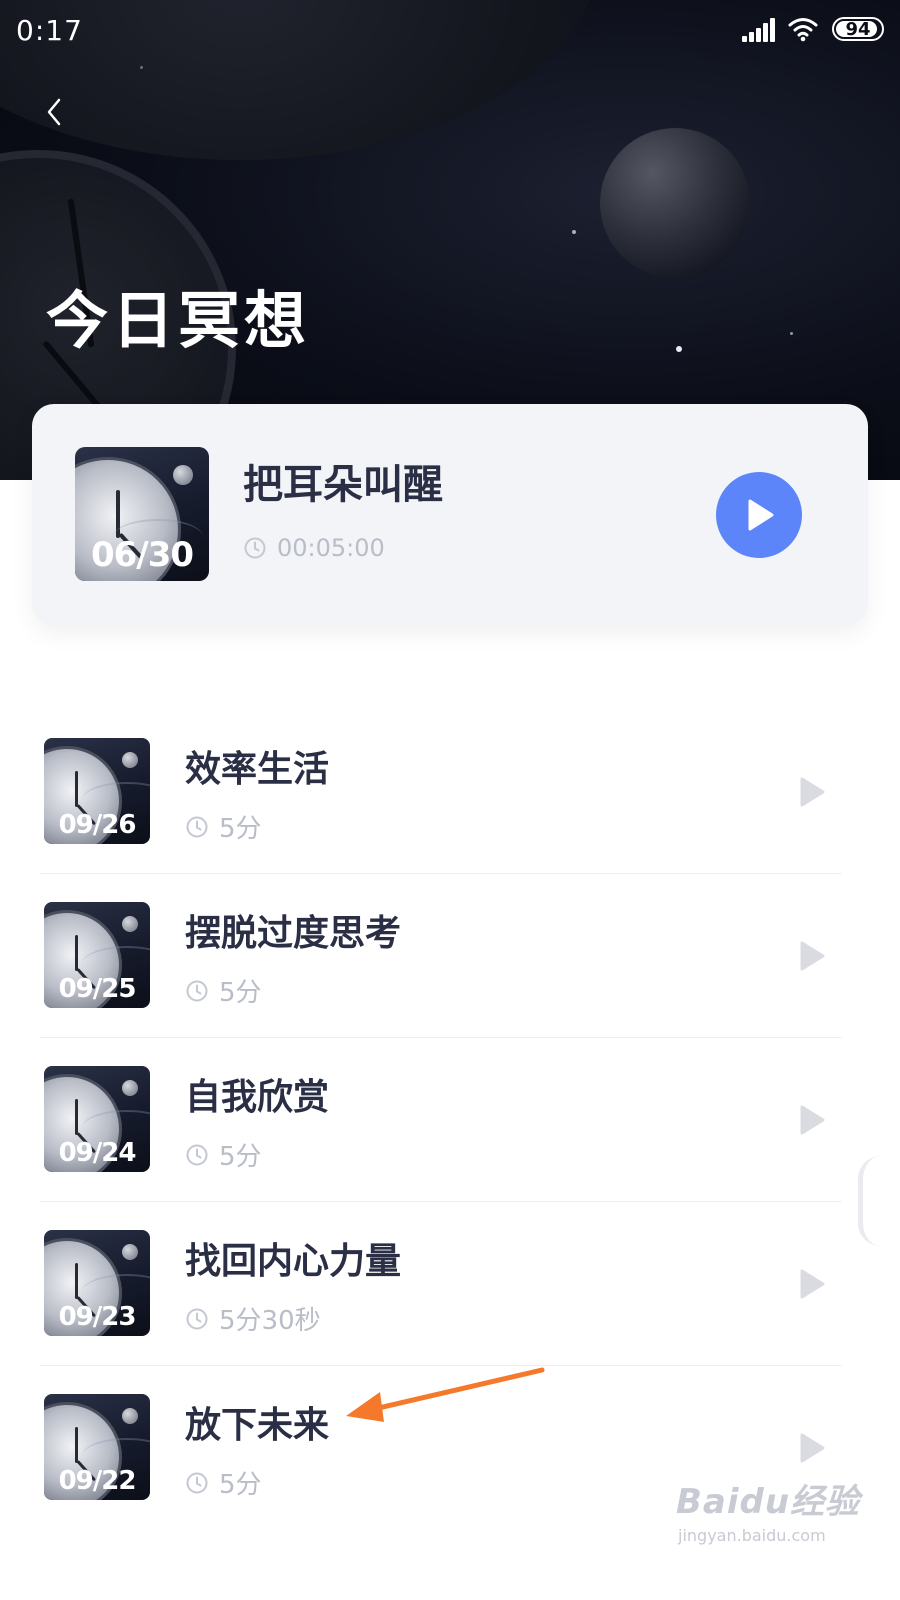 The image size is (900, 1600). Describe the element at coordinates (257, 1097) in the screenshot. I see `item-title: 自我欣赏` at that location.